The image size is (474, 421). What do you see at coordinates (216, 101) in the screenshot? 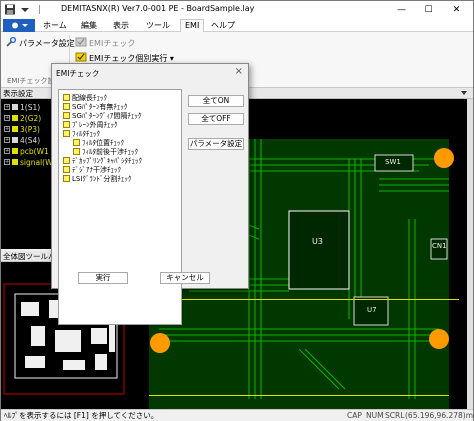
I see `all-on-button: 全てON` at bounding box center [216, 101].